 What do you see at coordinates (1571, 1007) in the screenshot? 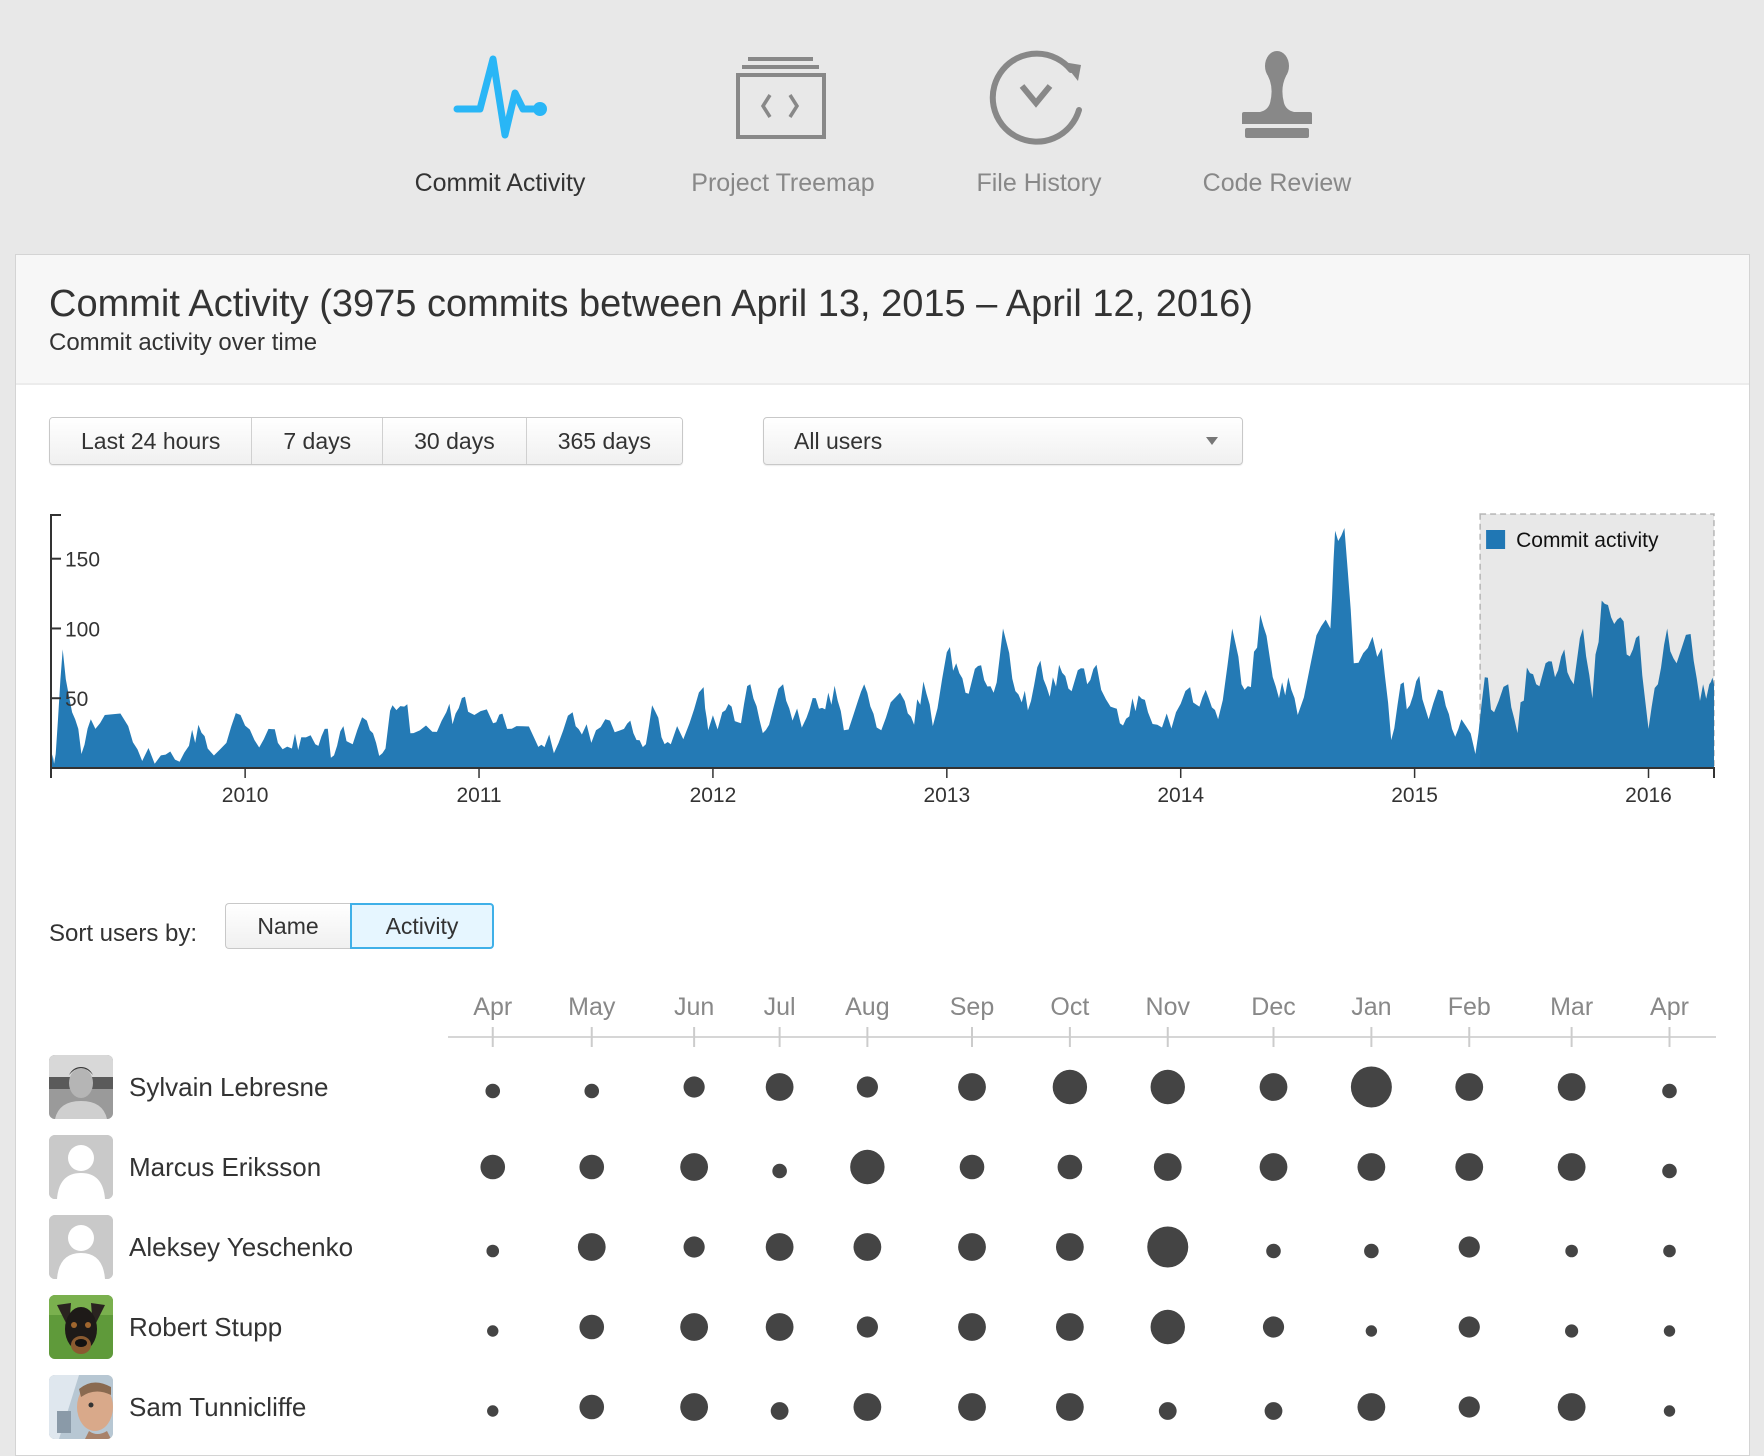
I see `month-label: Mar` at bounding box center [1571, 1007].